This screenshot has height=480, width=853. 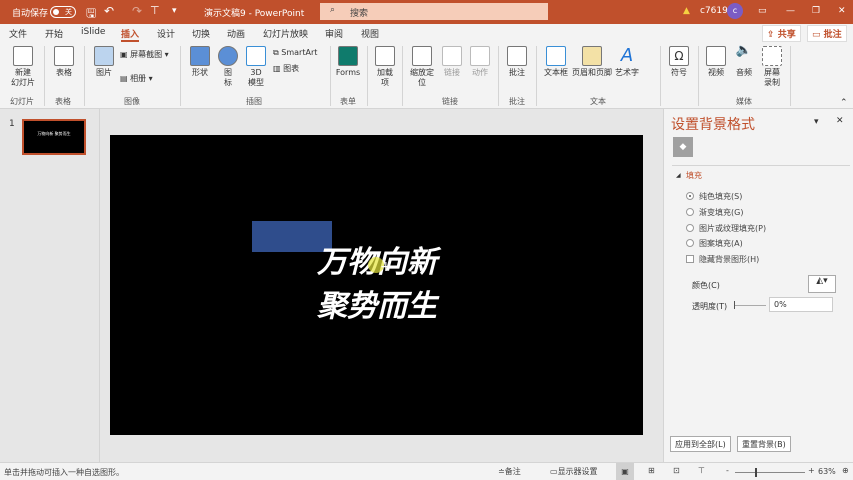 I want to click on 3d-models-button: 3D 模型, so click(x=256, y=67).